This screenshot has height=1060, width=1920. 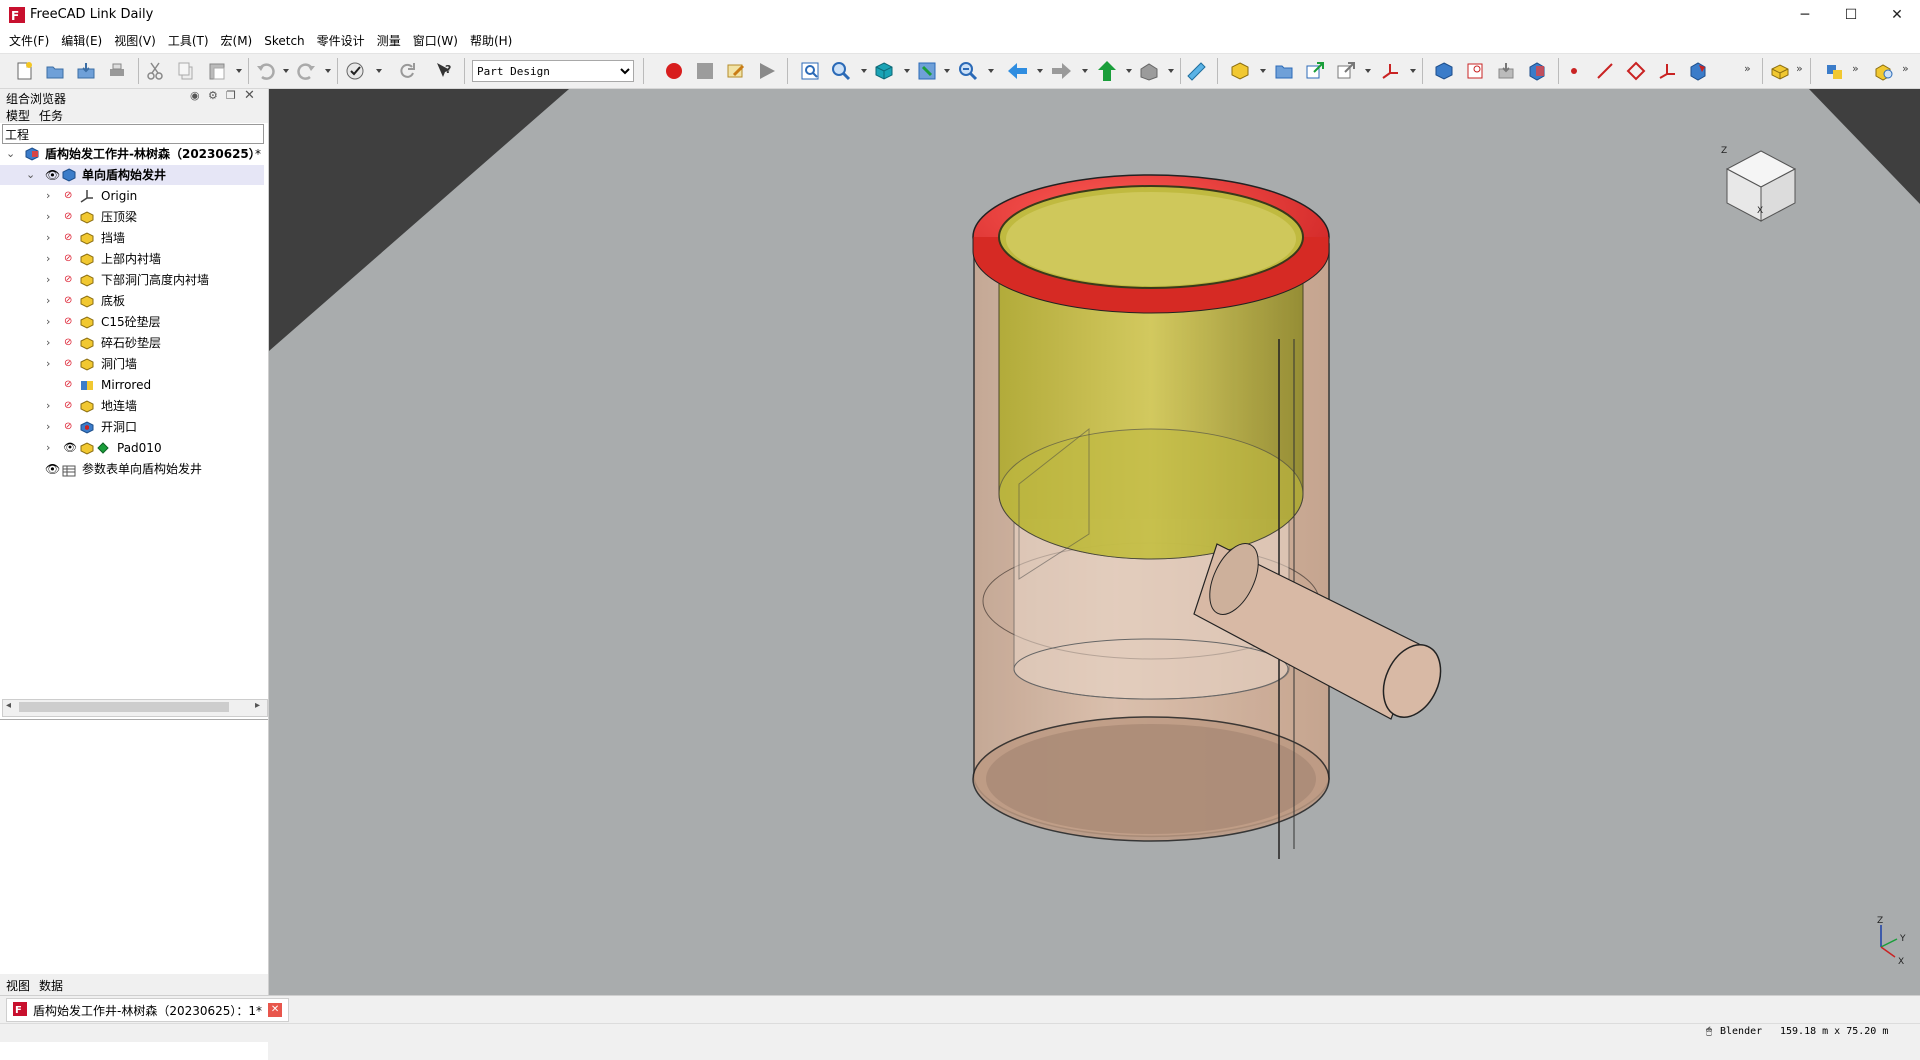 What do you see at coordinates (188, 41) in the screenshot?
I see `menu-tools: 工具(T)` at bounding box center [188, 41].